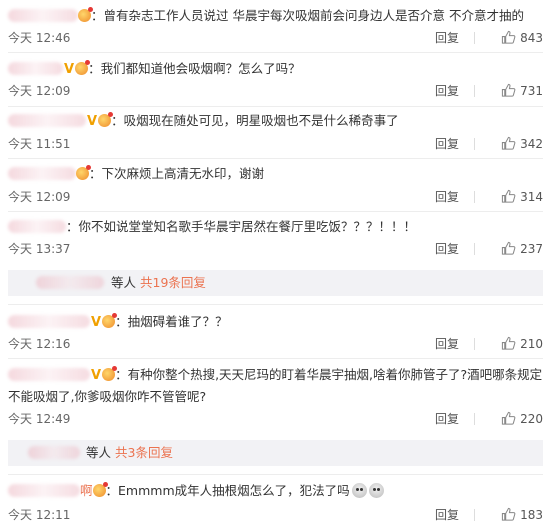 This screenshot has height=526, width=551. I want to click on reply-count-link: 共19条回复, so click(173, 282).